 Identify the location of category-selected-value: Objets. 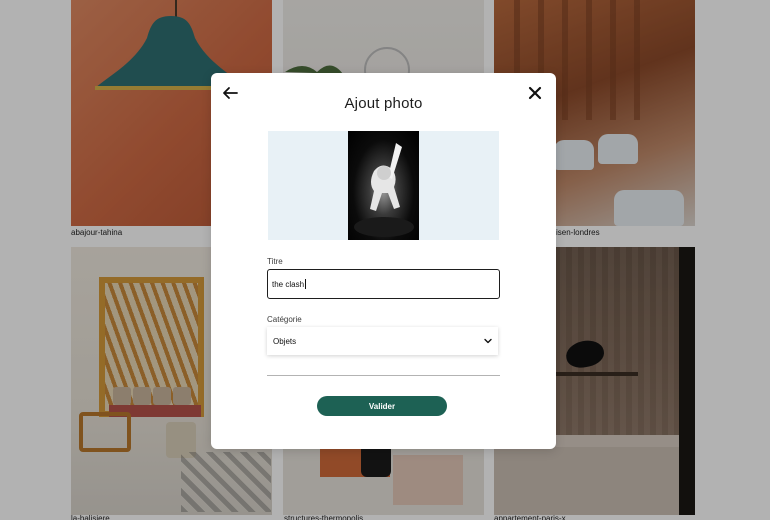
(285, 341).